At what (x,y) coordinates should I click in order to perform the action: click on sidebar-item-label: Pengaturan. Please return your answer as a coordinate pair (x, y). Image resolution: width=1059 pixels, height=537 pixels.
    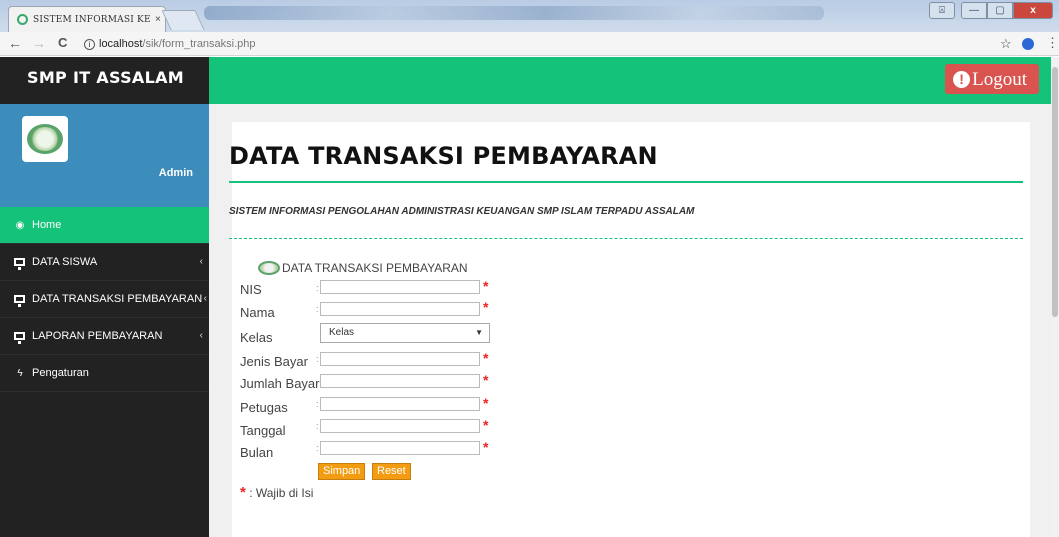
    Looking at the image, I should click on (60, 373).